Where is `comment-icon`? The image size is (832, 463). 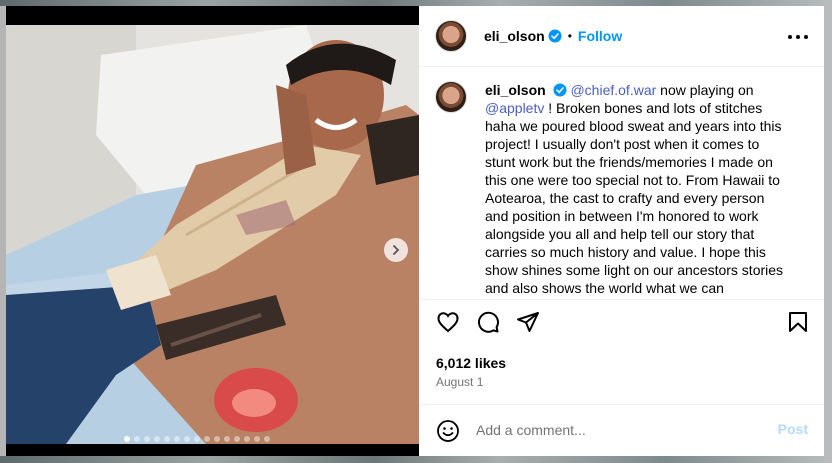
comment-icon is located at coordinates (488, 322).